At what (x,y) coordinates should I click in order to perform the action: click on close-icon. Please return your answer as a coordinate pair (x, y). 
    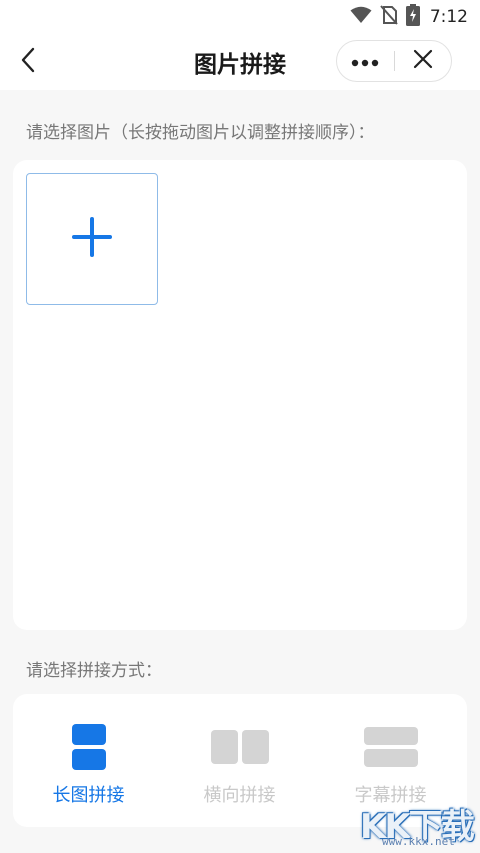
    Looking at the image, I should click on (423, 61).